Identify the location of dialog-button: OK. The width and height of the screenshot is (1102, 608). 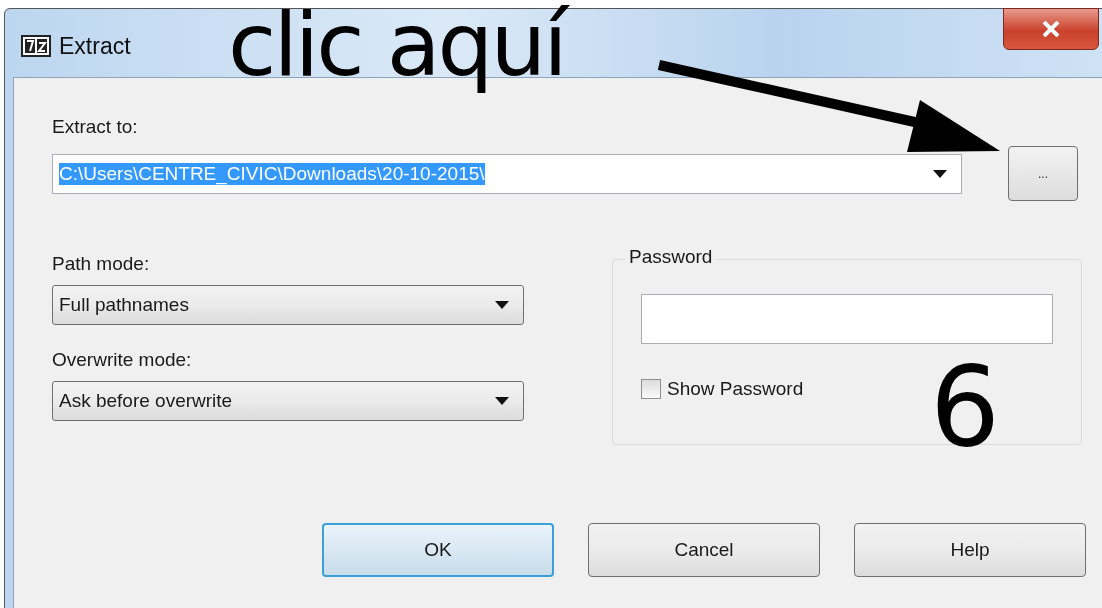
(438, 550).